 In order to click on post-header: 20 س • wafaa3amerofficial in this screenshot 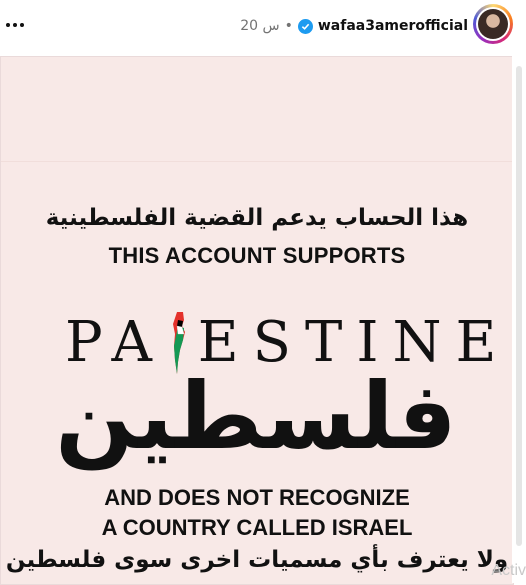, I will do `click(263, 28)`.